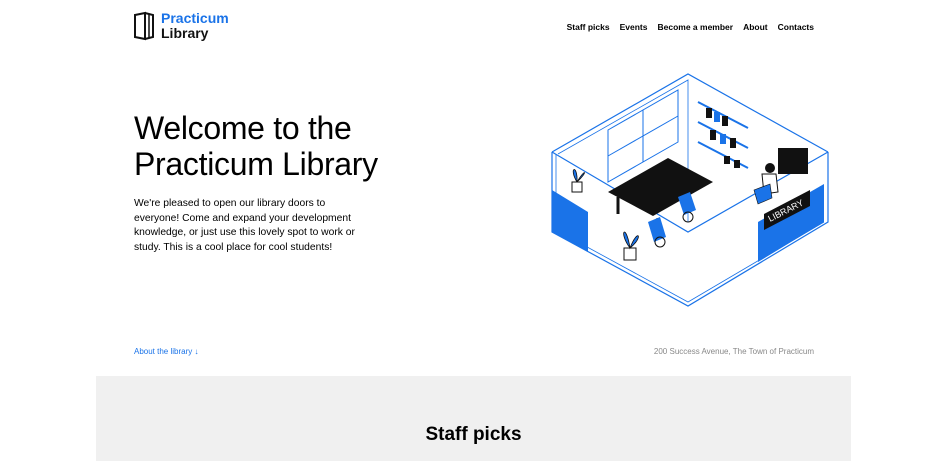  What do you see at coordinates (695, 27) in the screenshot?
I see `nav-become-member: Become a member` at bounding box center [695, 27].